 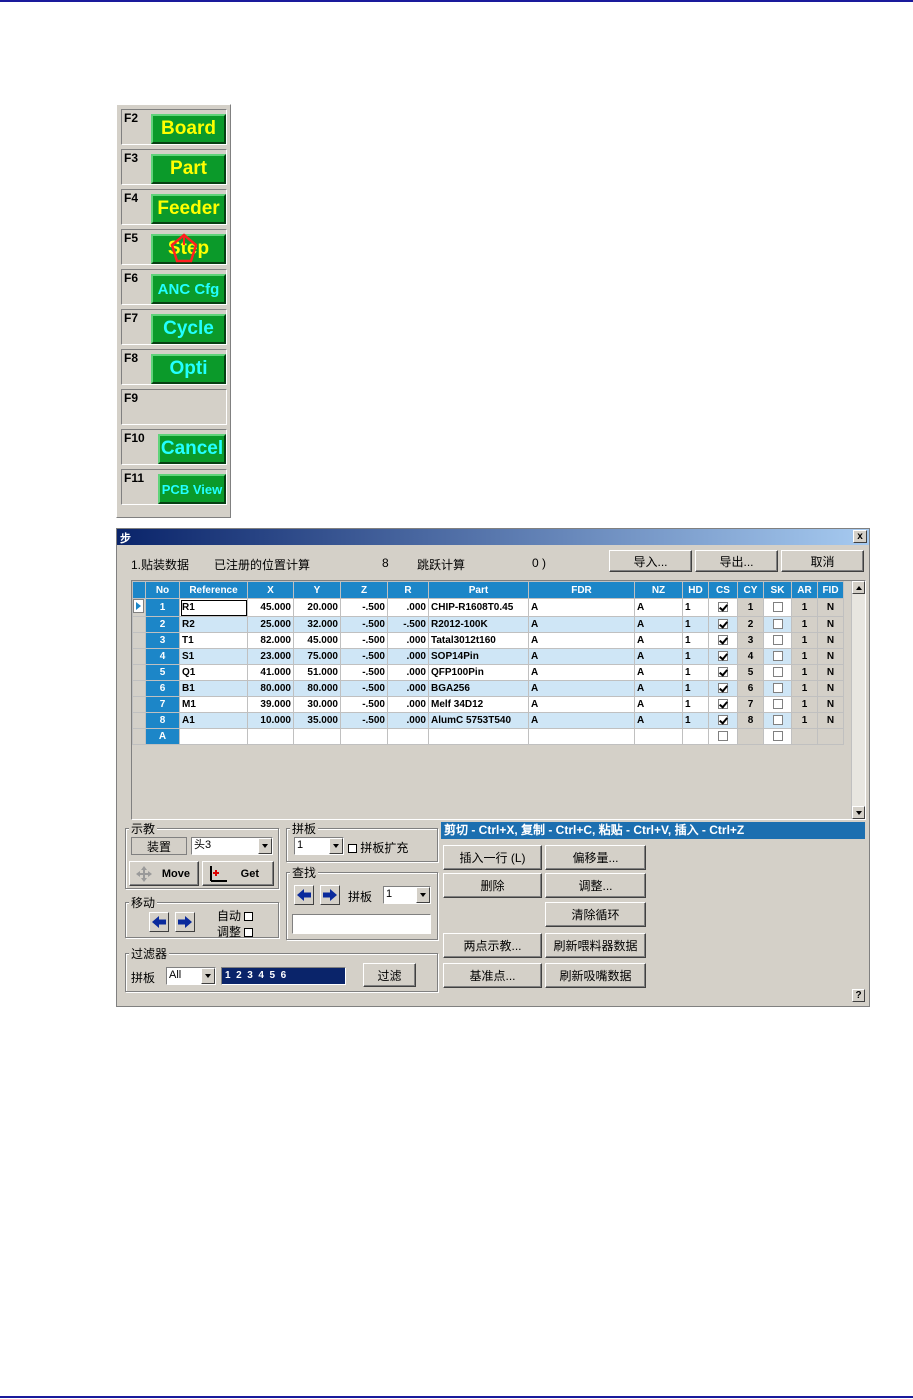 What do you see at coordinates (750, 720) in the screenshot?
I see `cell-cy: 8` at bounding box center [750, 720].